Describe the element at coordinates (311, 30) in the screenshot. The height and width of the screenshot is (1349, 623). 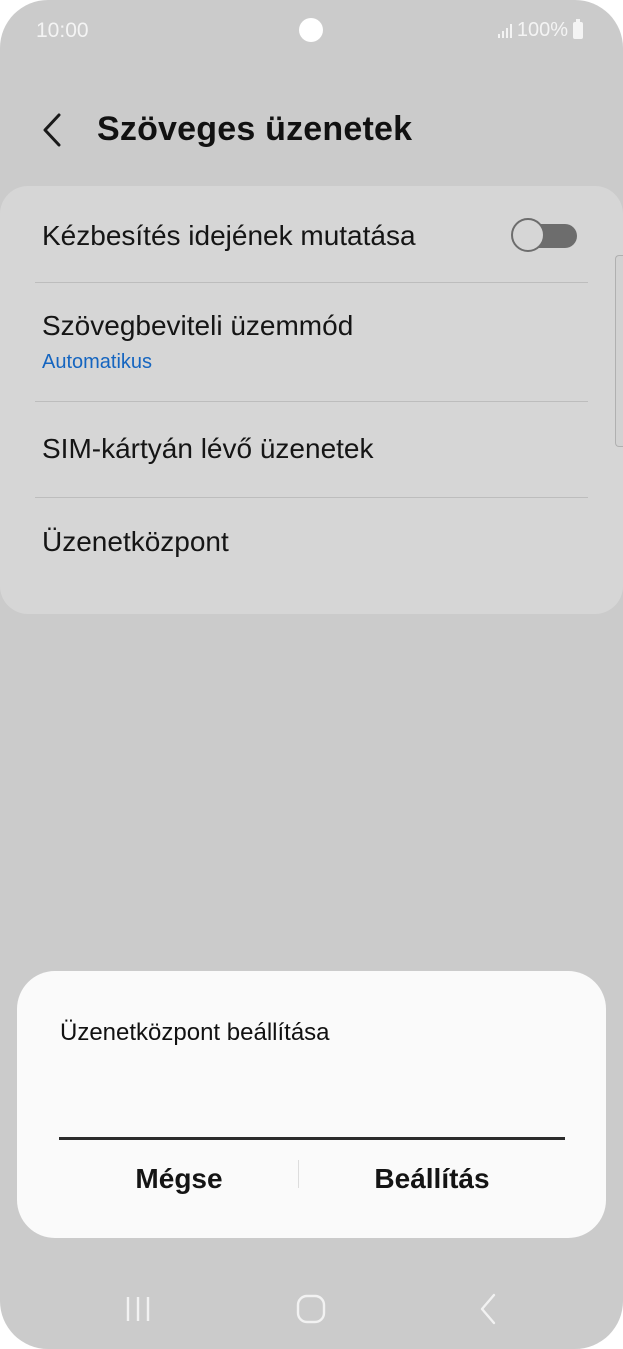
I see `camera-cutout` at that location.